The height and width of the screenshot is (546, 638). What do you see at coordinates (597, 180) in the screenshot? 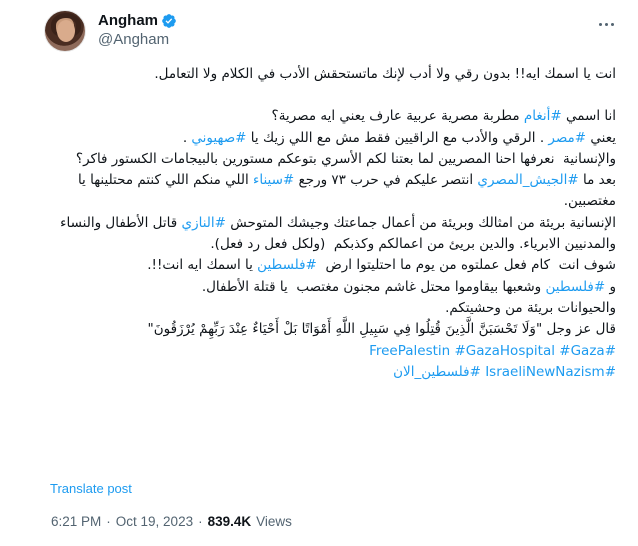
I see `tweet-text-segment: بعد ما` at bounding box center [597, 180].